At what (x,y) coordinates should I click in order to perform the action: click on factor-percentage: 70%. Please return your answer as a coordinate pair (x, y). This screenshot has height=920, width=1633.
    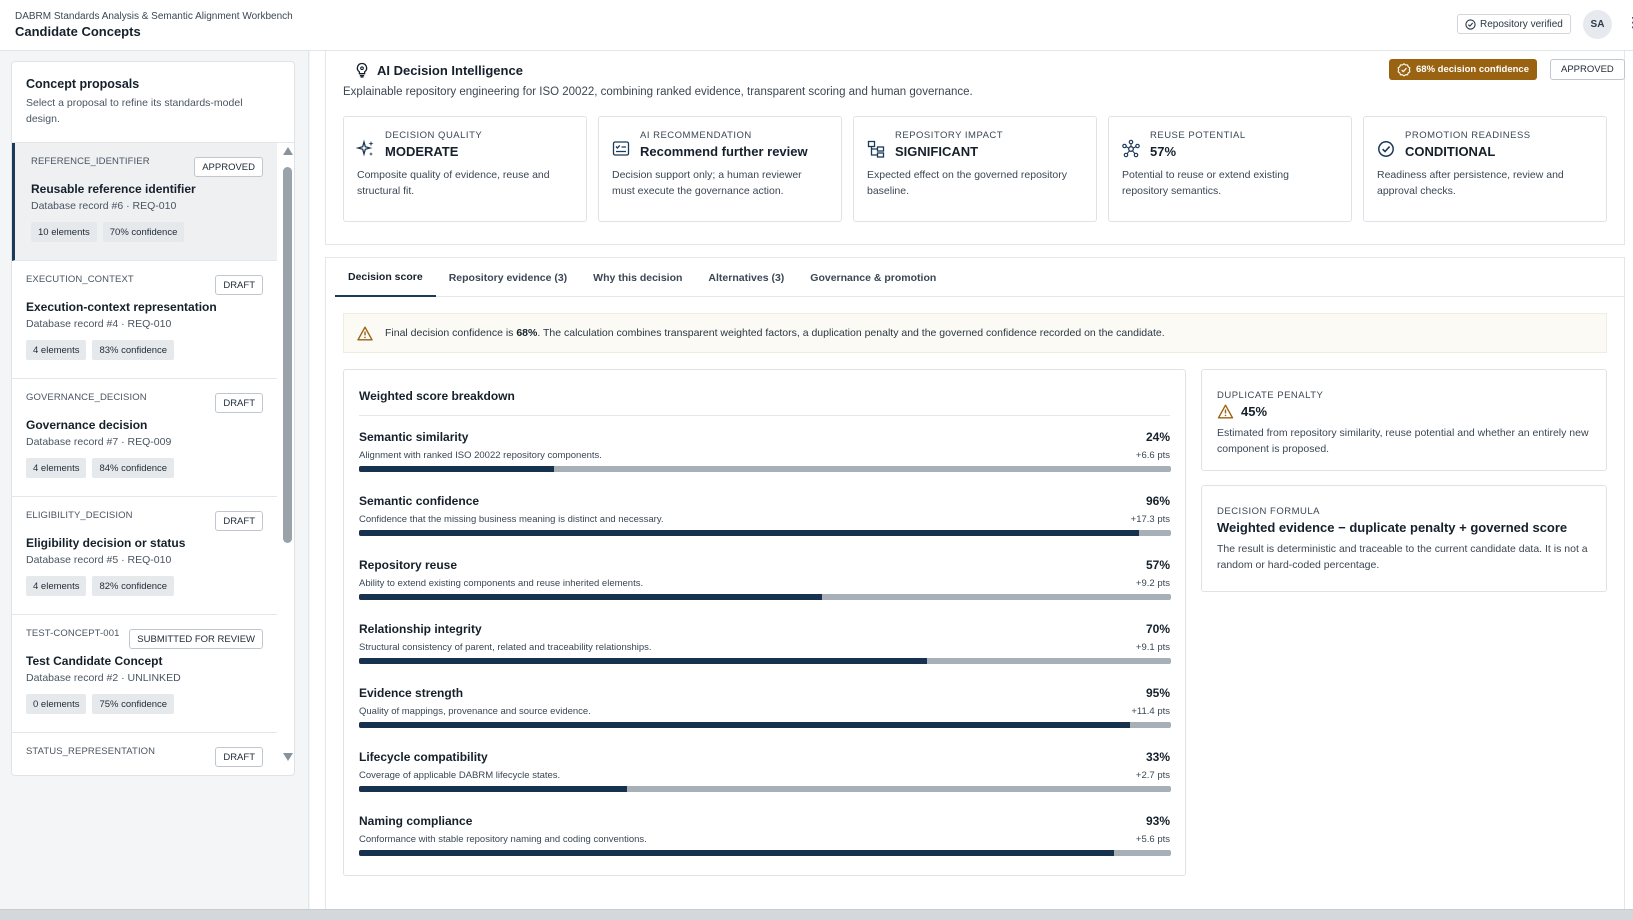
    Looking at the image, I should click on (1157, 629).